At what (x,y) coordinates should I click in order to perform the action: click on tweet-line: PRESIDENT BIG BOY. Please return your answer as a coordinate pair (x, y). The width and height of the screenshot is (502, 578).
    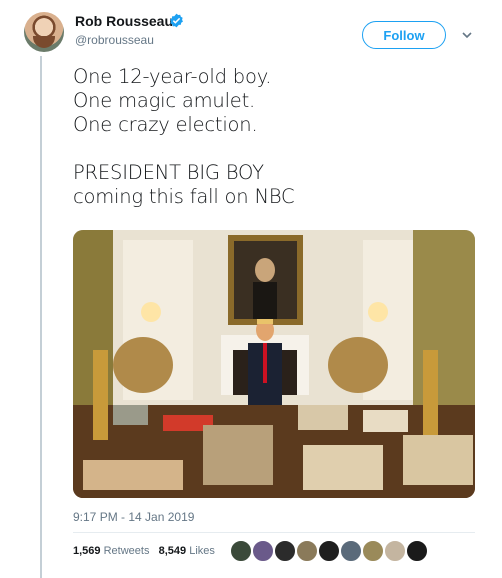
    Looking at the image, I should click on (168, 172).